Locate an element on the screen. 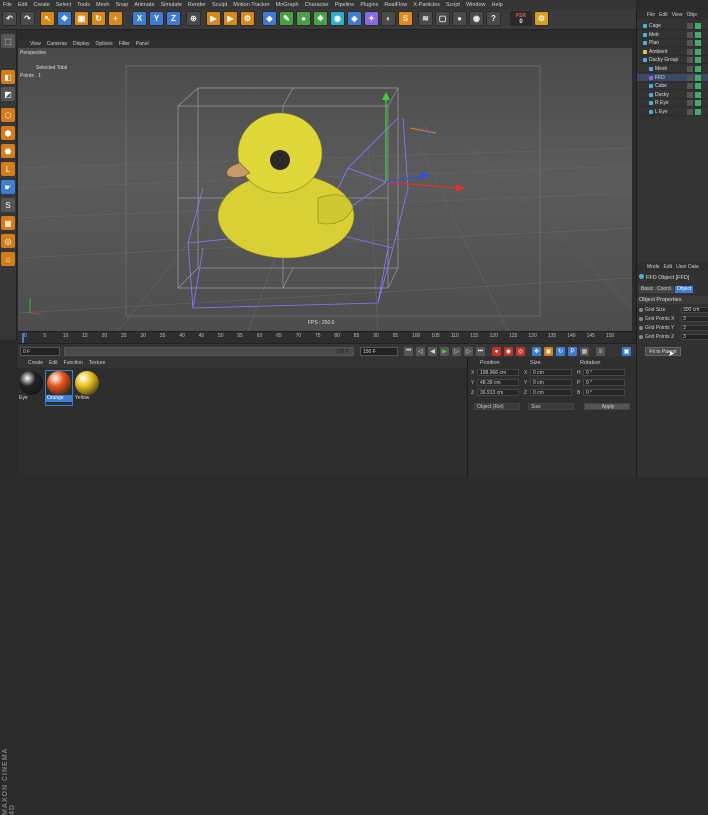 The width and height of the screenshot is (708, 815). position-key-icon: ✥ is located at coordinates (536, 351).